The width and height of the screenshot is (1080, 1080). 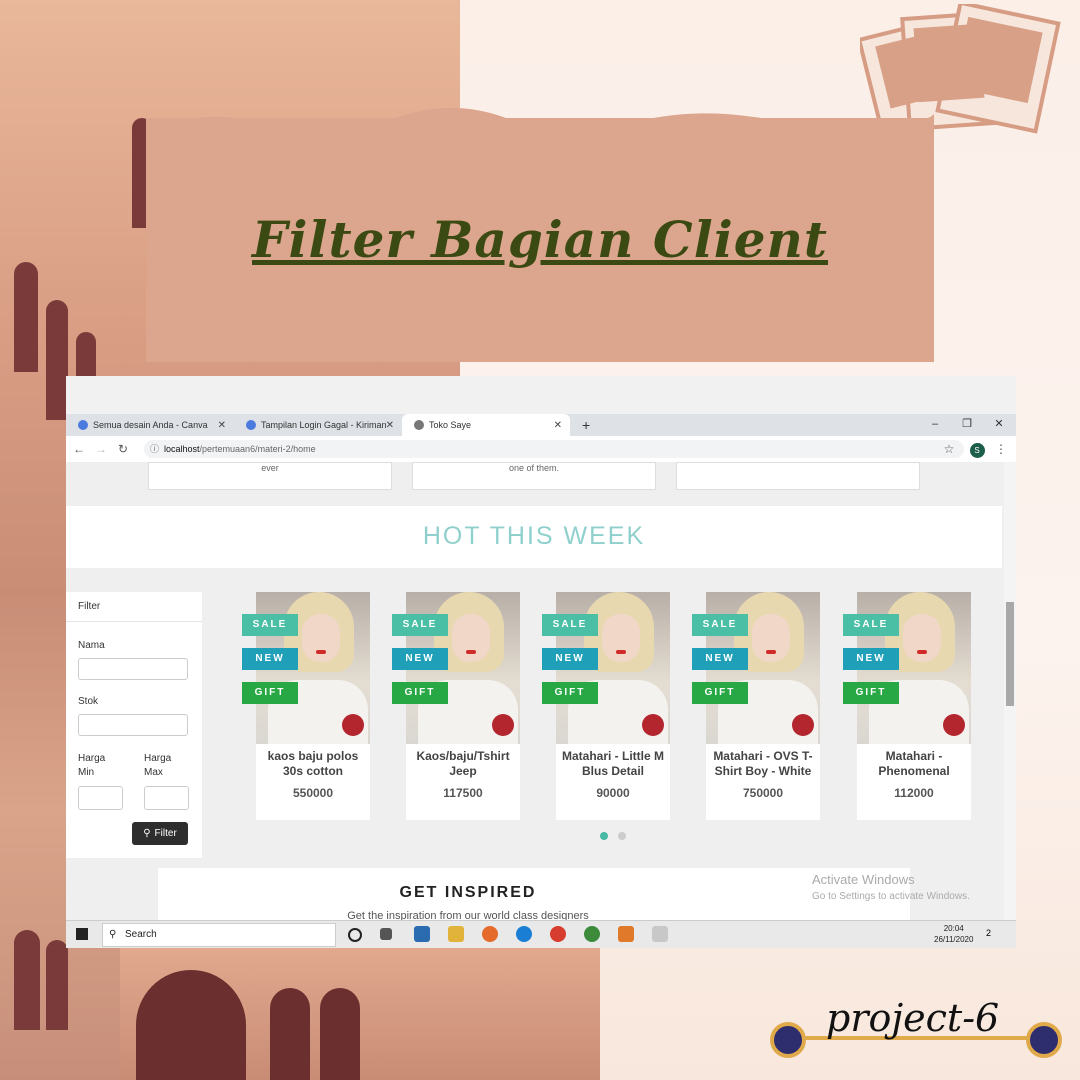 What do you see at coordinates (585, 425) in the screenshot?
I see `new-tab-button: +` at bounding box center [585, 425].